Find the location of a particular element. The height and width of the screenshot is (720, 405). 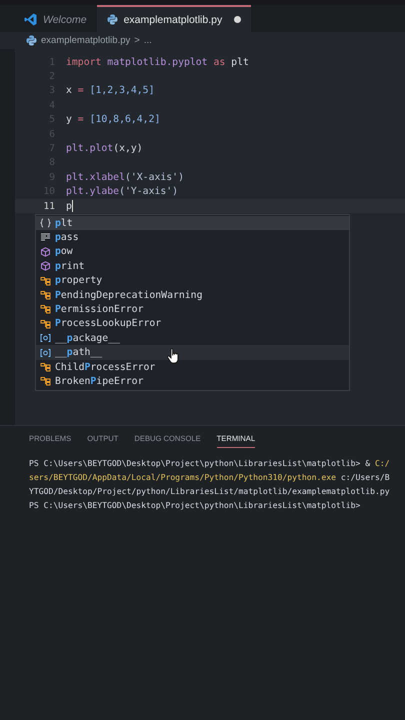

code-line: plt.xlabel('X-axis') is located at coordinates (124, 177).